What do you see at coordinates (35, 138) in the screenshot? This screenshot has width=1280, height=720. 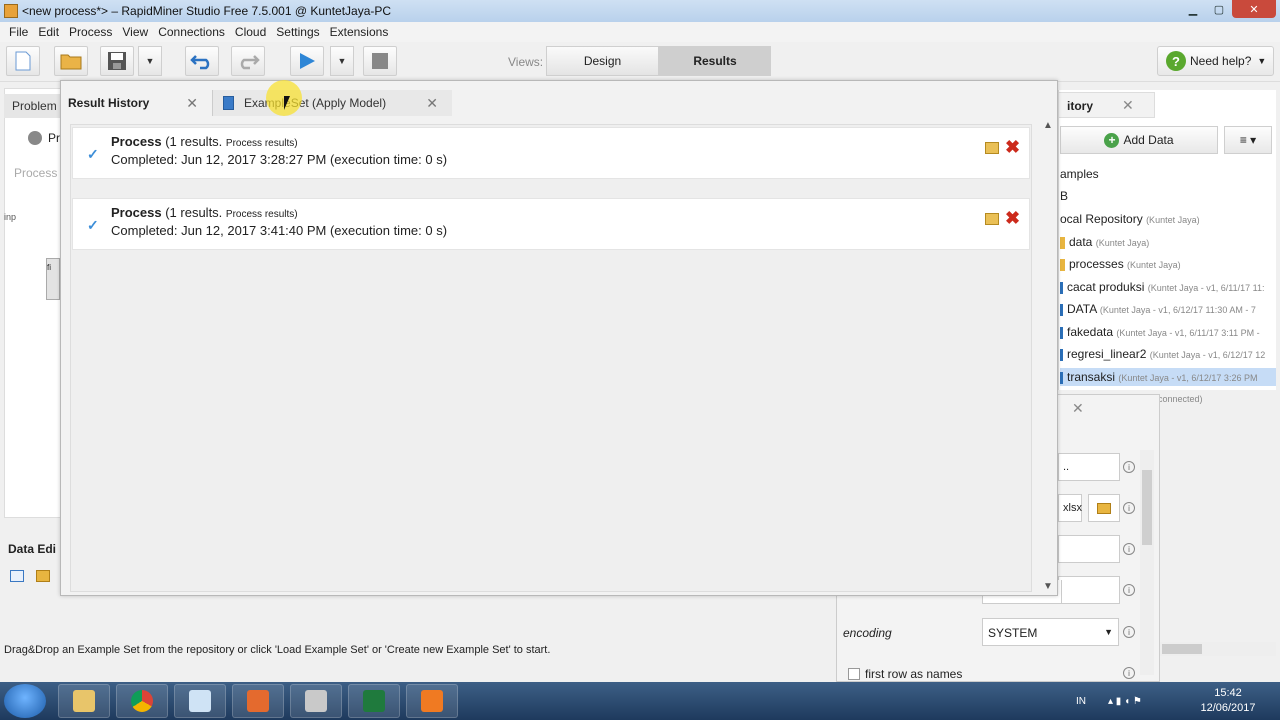 I see `process-status-icon` at bounding box center [35, 138].